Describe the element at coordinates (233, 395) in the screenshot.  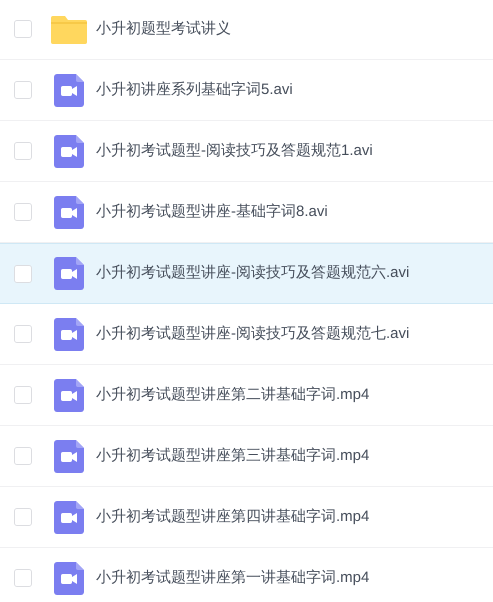
I see `file-name: 小升初考试题型讲座第二讲基础字词.mp4` at that location.